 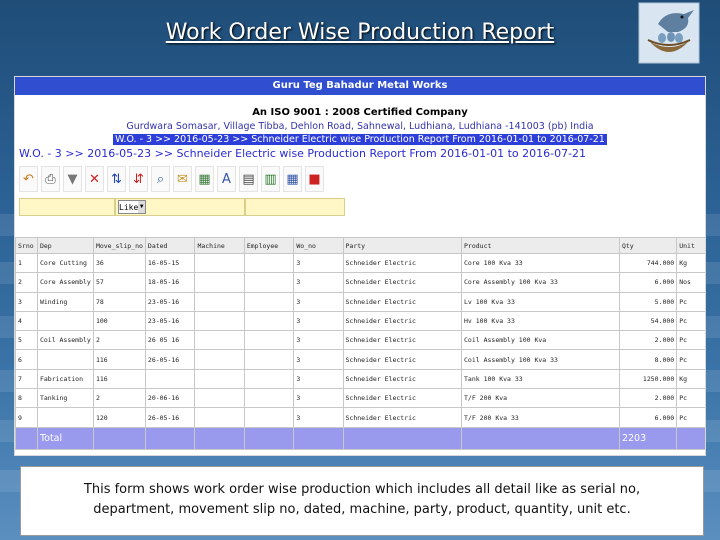 I want to click on table-cell: Winding, so click(x=65, y=301).